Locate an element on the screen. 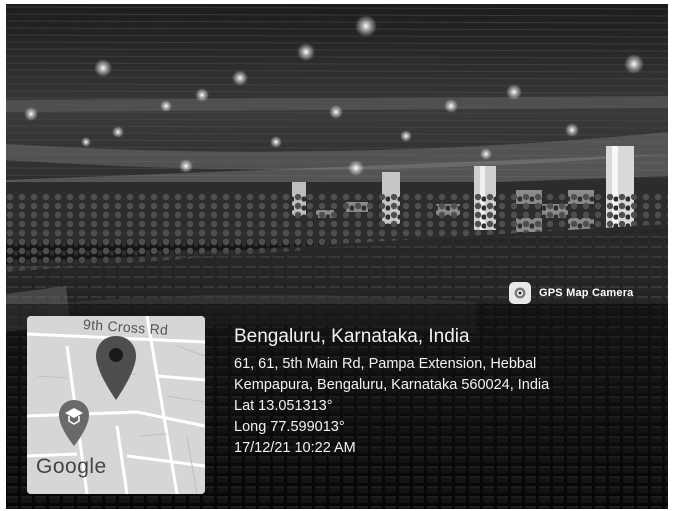  app-badge-label: GPS Map Camera is located at coordinates (586, 293).